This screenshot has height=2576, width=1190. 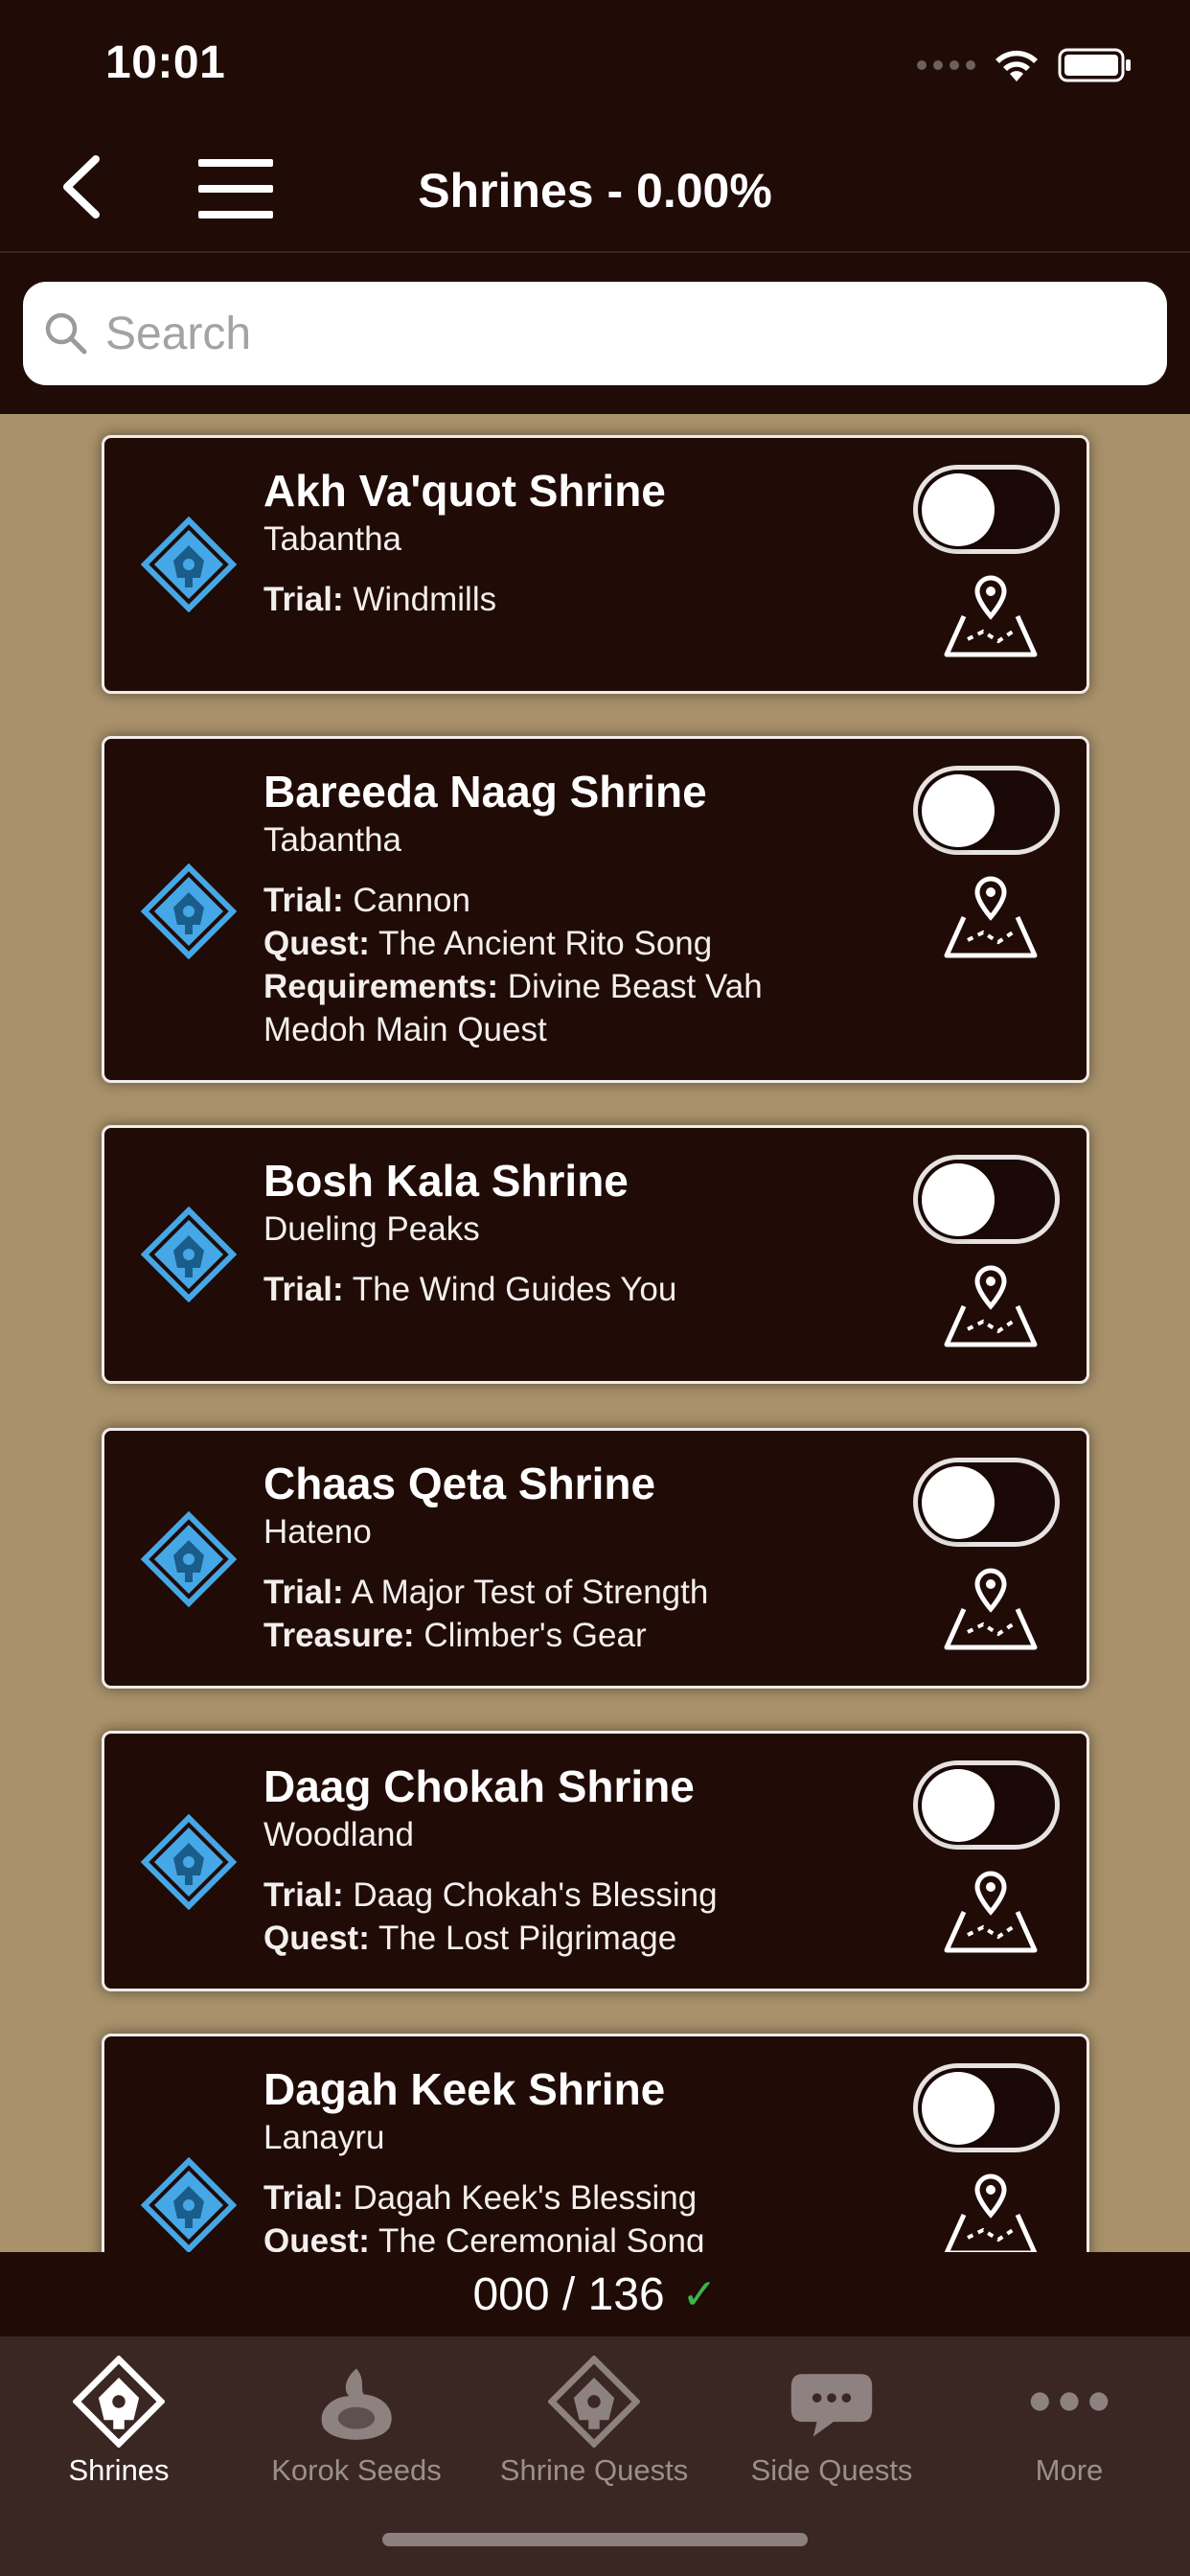 I want to click on tab-side-quests: Side Quests, so click(x=832, y=2422).